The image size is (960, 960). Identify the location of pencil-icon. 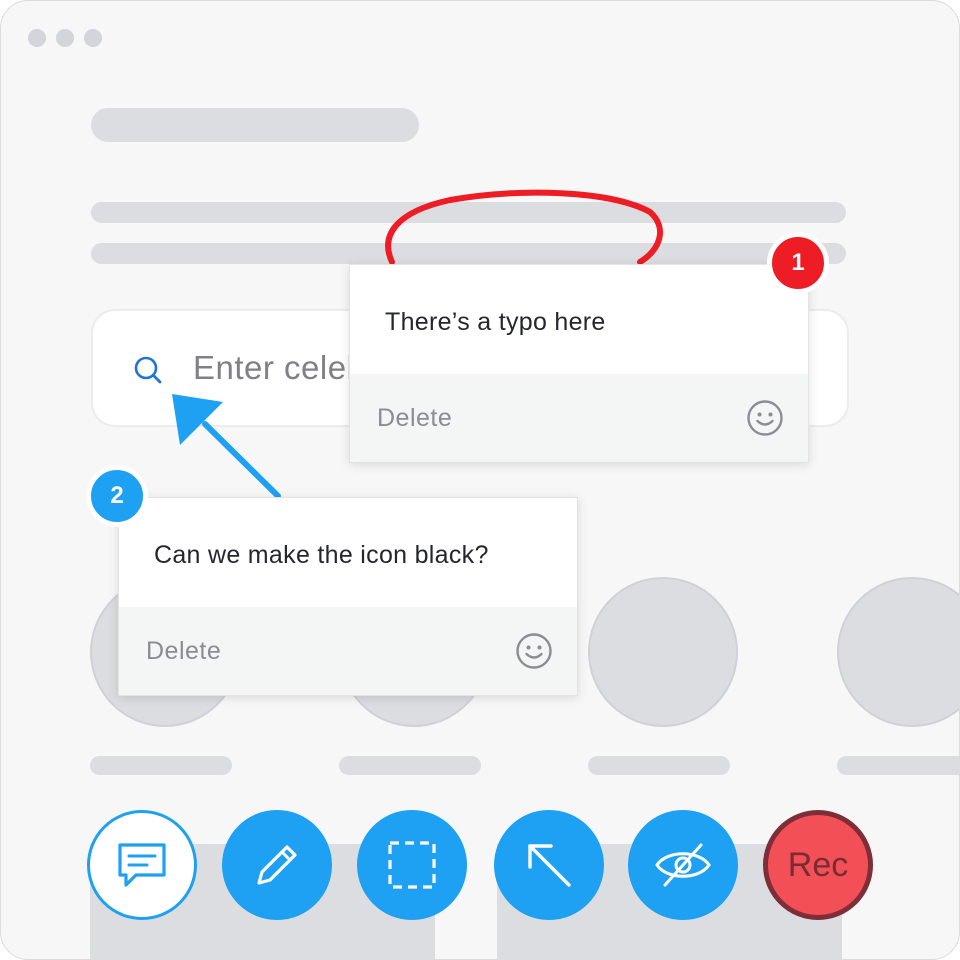
(277, 865).